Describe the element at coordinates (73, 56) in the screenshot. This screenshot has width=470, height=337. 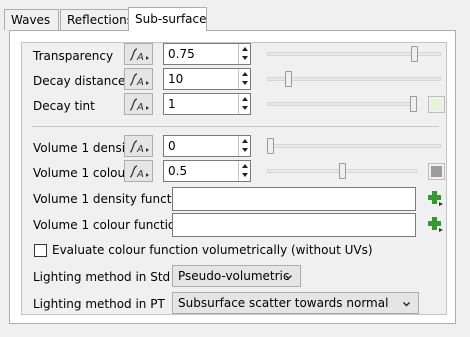
I see `transparency-label: Transparency` at that location.